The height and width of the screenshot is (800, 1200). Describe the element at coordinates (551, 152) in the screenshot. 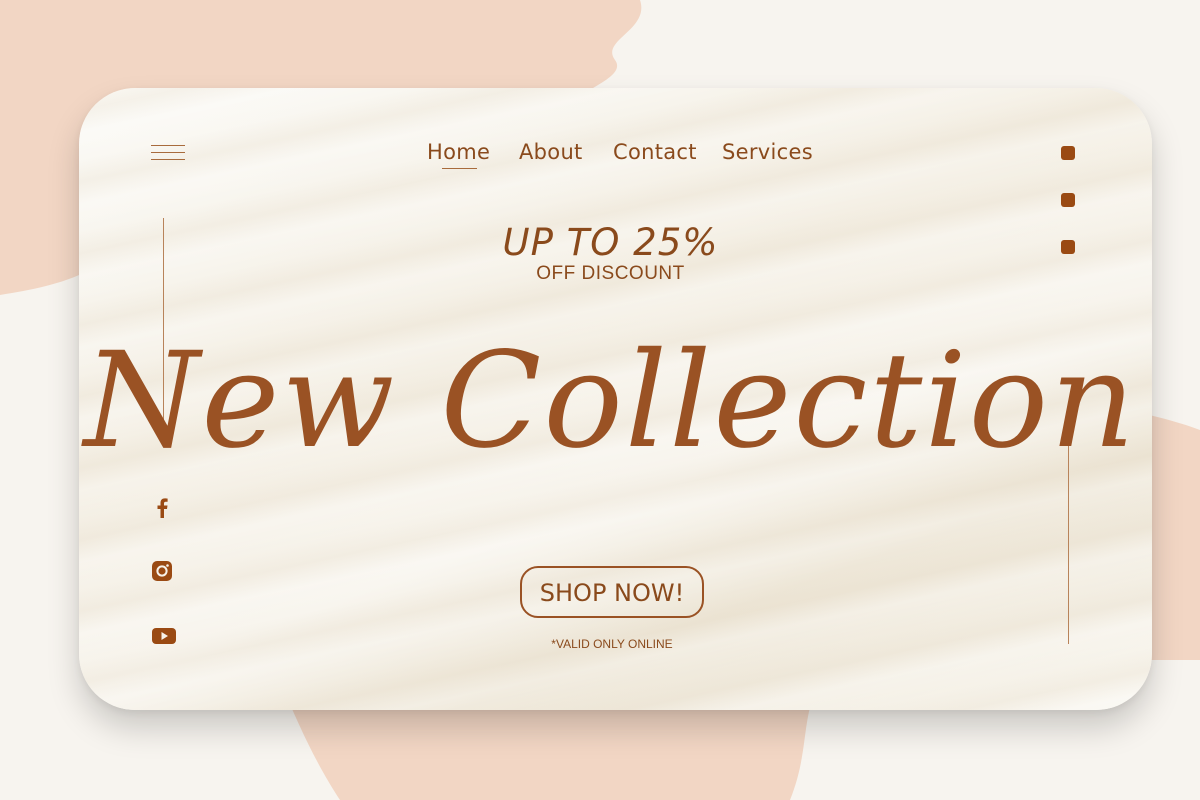

I see `nav-item-about: About` at that location.